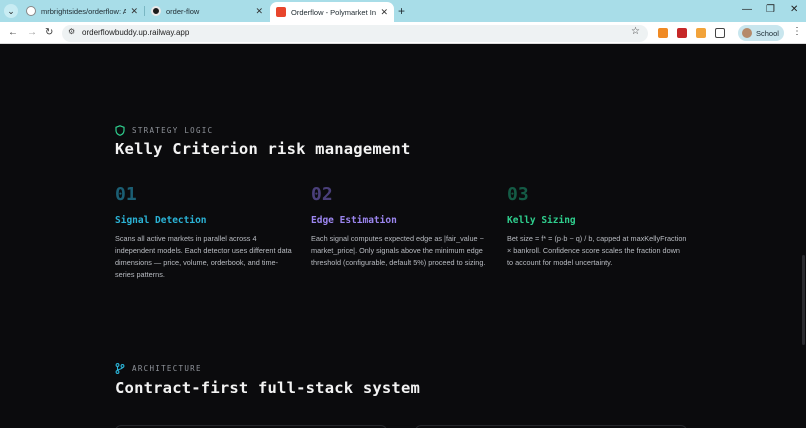 Image resolution: width=806 pixels, height=428 pixels. I want to click on back-icon: ←, so click(13, 33).